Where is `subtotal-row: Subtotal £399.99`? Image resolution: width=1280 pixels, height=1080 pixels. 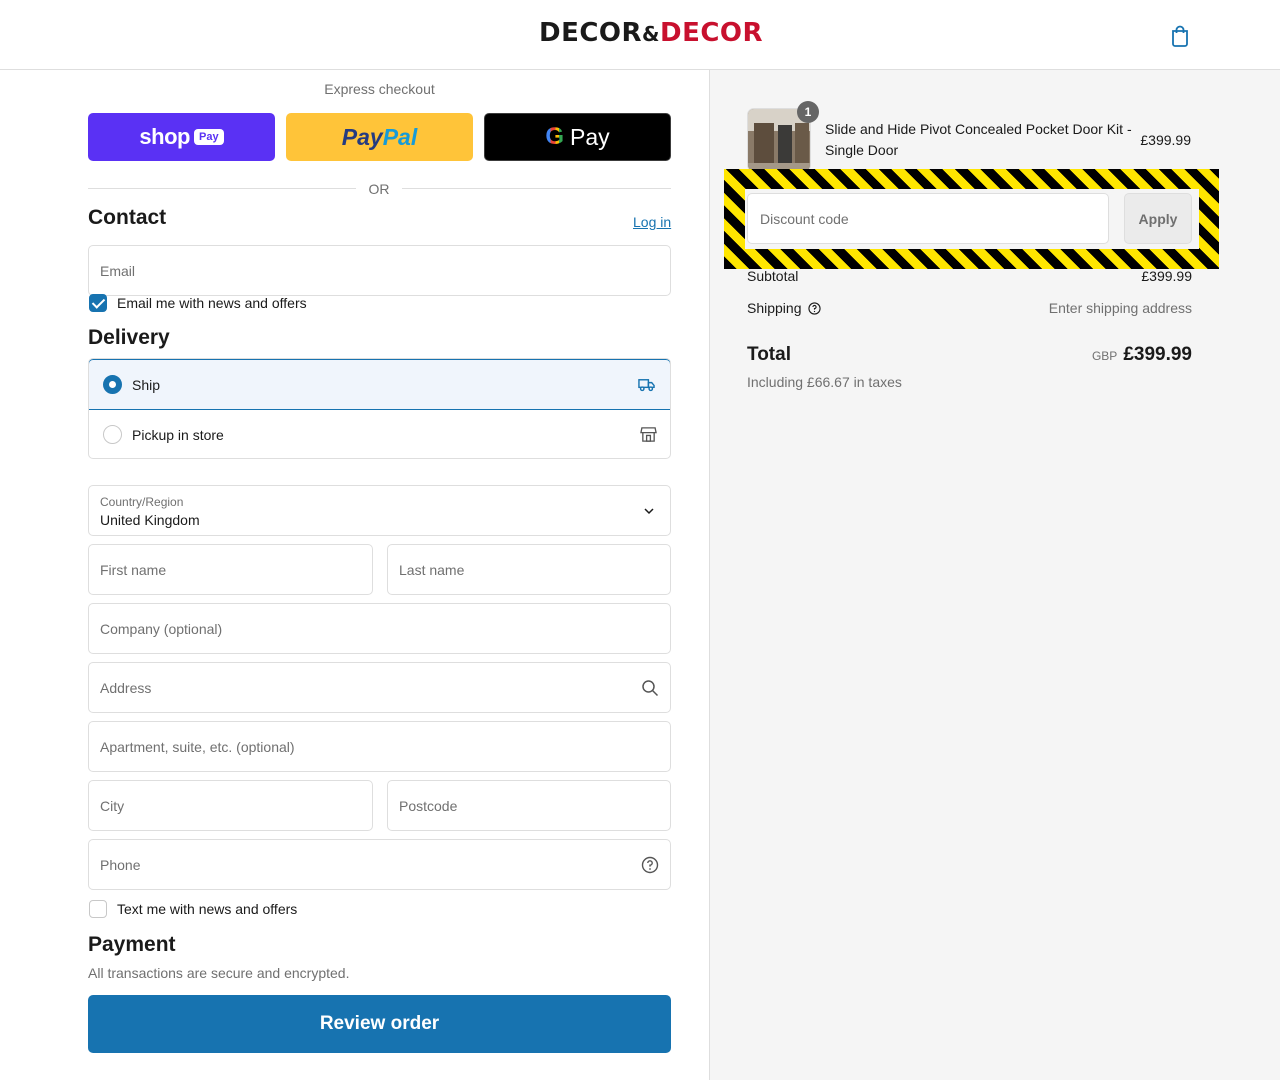
subtotal-row: Subtotal £399.99 is located at coordinates (969, 276).